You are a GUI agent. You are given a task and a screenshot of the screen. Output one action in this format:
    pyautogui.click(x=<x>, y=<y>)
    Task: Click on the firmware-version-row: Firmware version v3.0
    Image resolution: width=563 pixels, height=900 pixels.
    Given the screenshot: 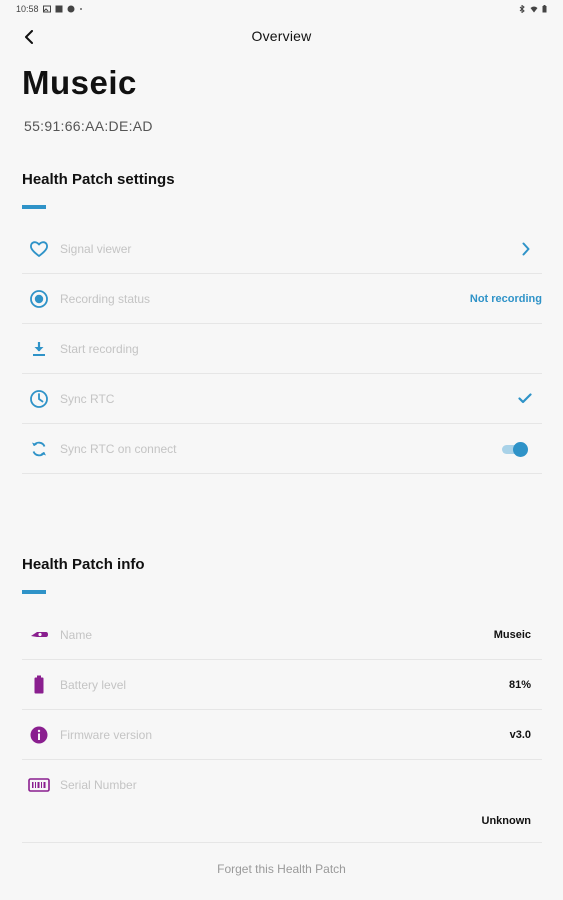 What is the action you would take?
    pyautogui.click(x=282, y=735)
    